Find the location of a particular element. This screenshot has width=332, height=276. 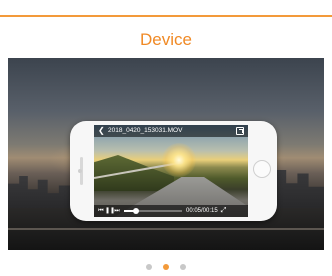

pause-icon: ❚❚ is located at coordinates (110, 211).